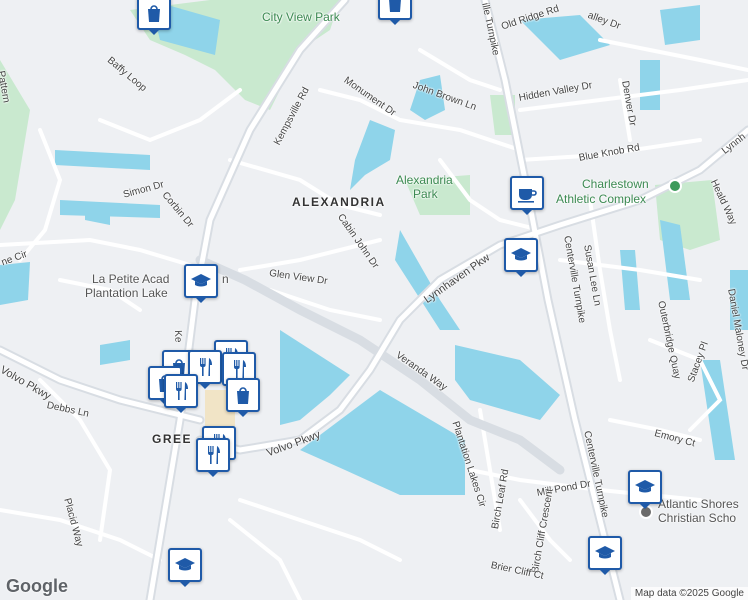 This screenshot has width=748, height=600. I want to click on place-label-la-petite-2: Plantation Lake, so click(126, 293).